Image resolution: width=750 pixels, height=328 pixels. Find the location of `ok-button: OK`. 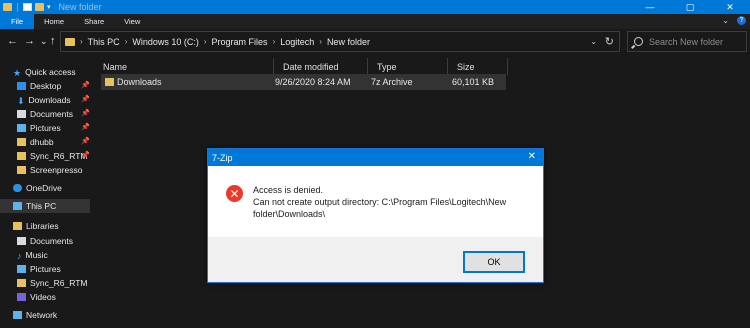

ok-button: OK is located at coordinates (494, 262).